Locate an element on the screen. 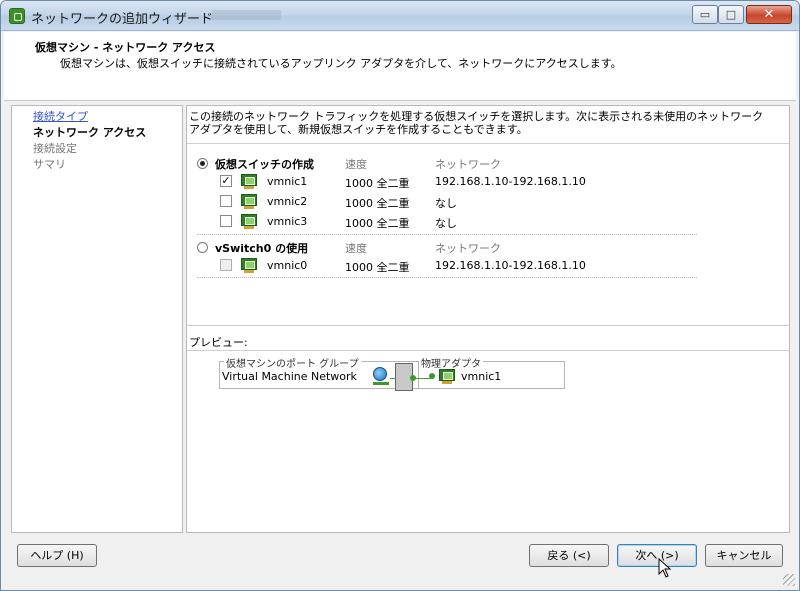 The width and height of the screenshot is (800, 591). step-summary: サマリ is located at coordinates (49, 164).